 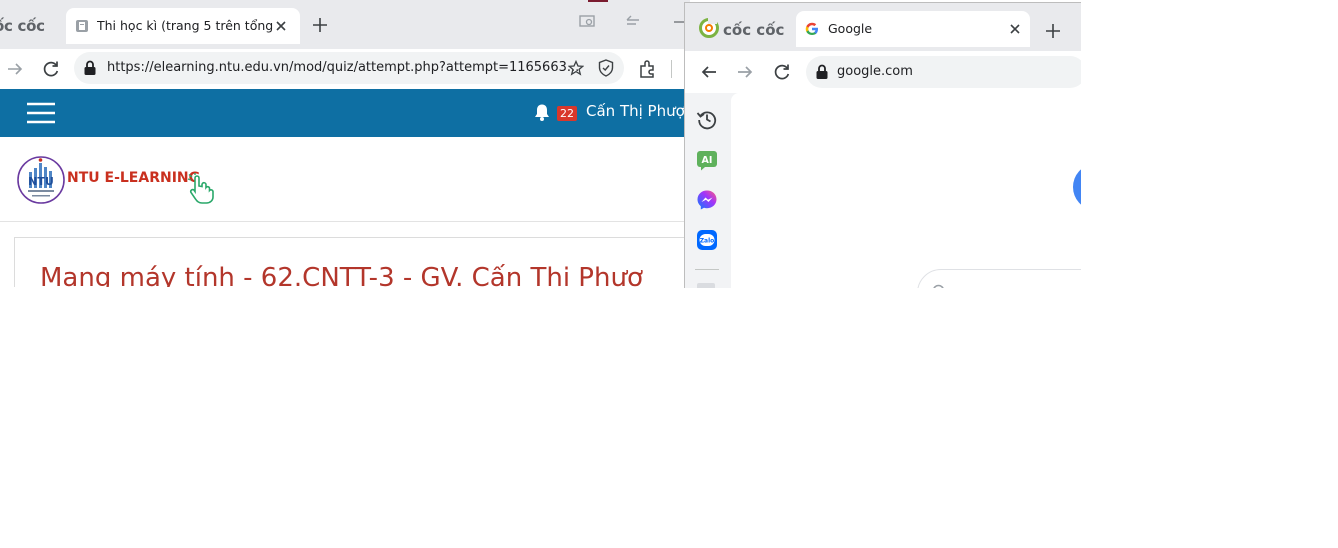 I want to click on google-account-avatar, so click(x=1077, y=187).